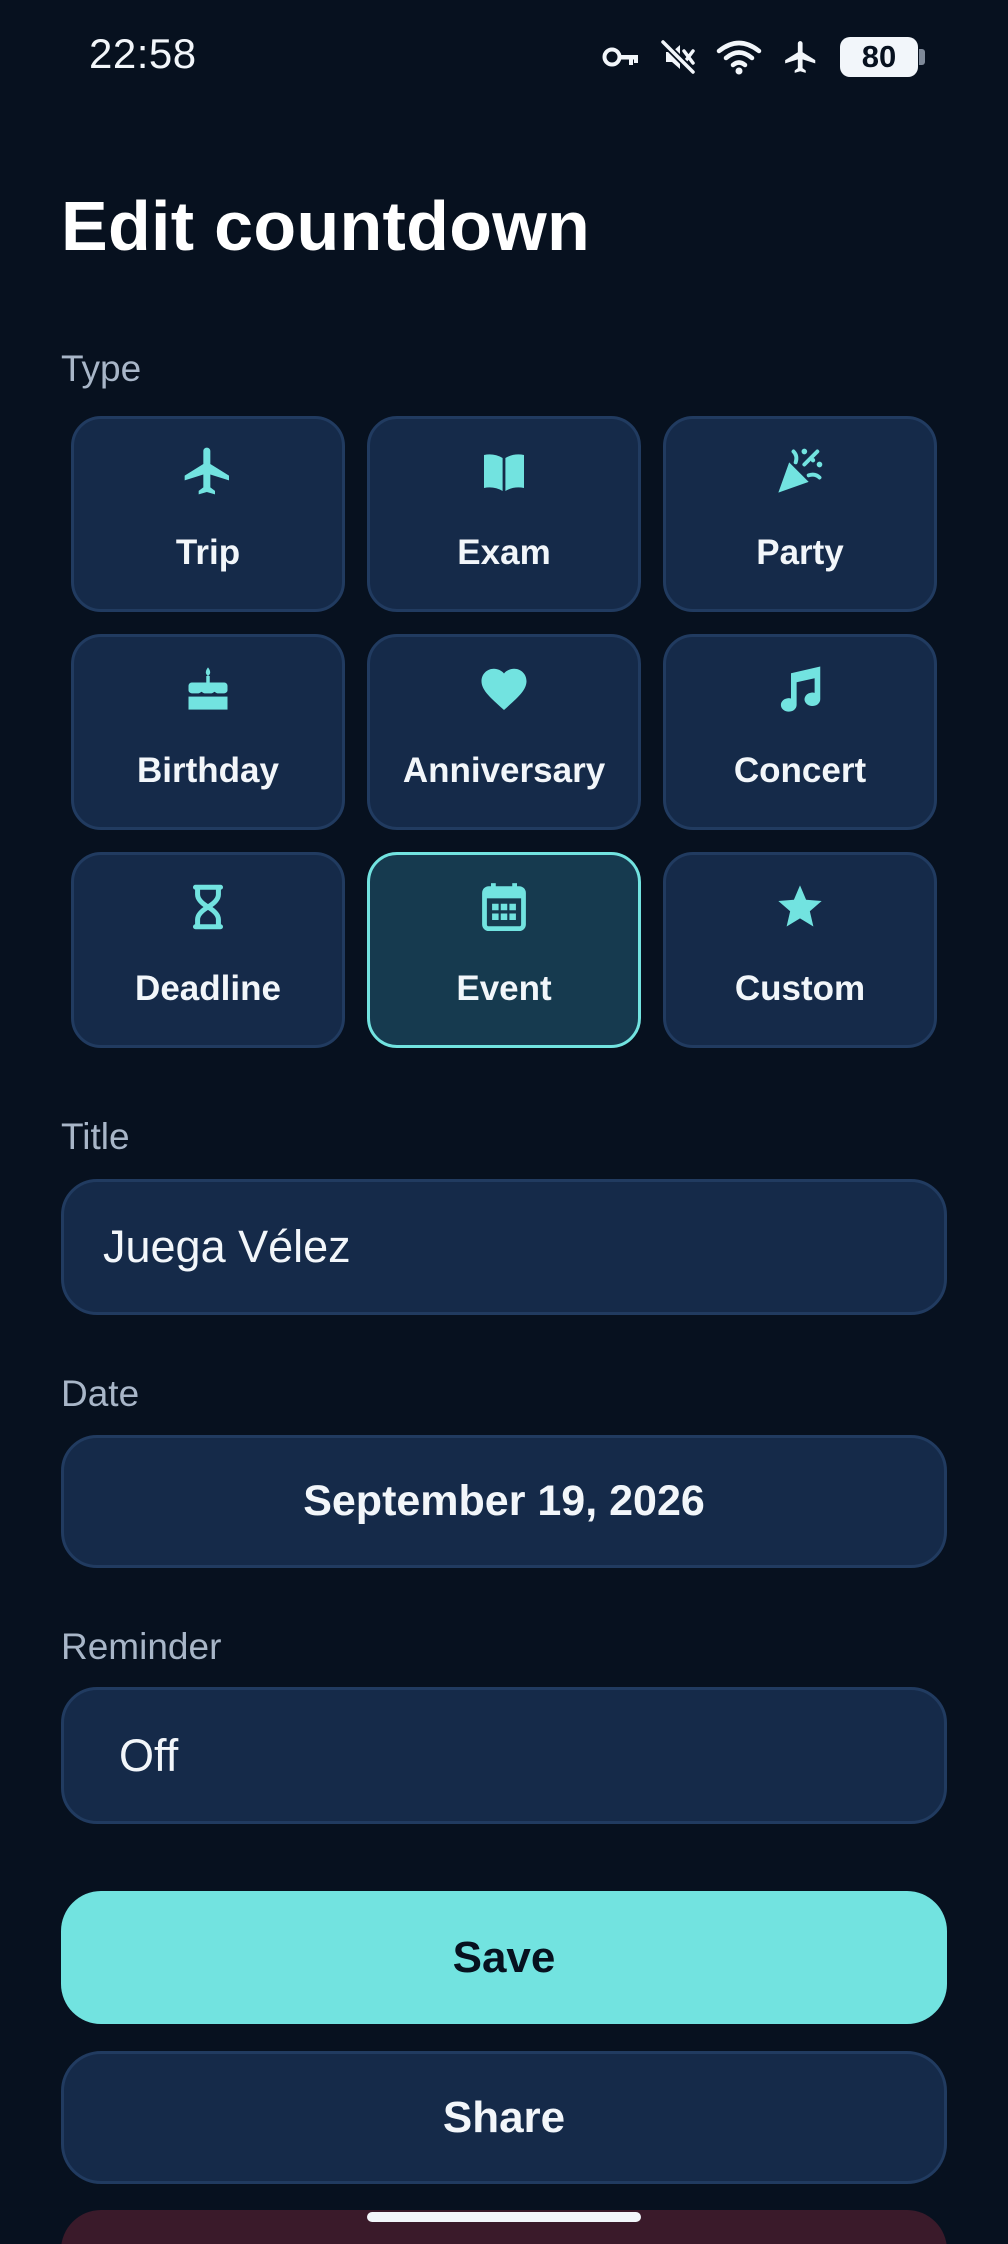  Describe the element at coordinates (621, 57) in the screenshot. I see `vpn-key-icon` at that location.